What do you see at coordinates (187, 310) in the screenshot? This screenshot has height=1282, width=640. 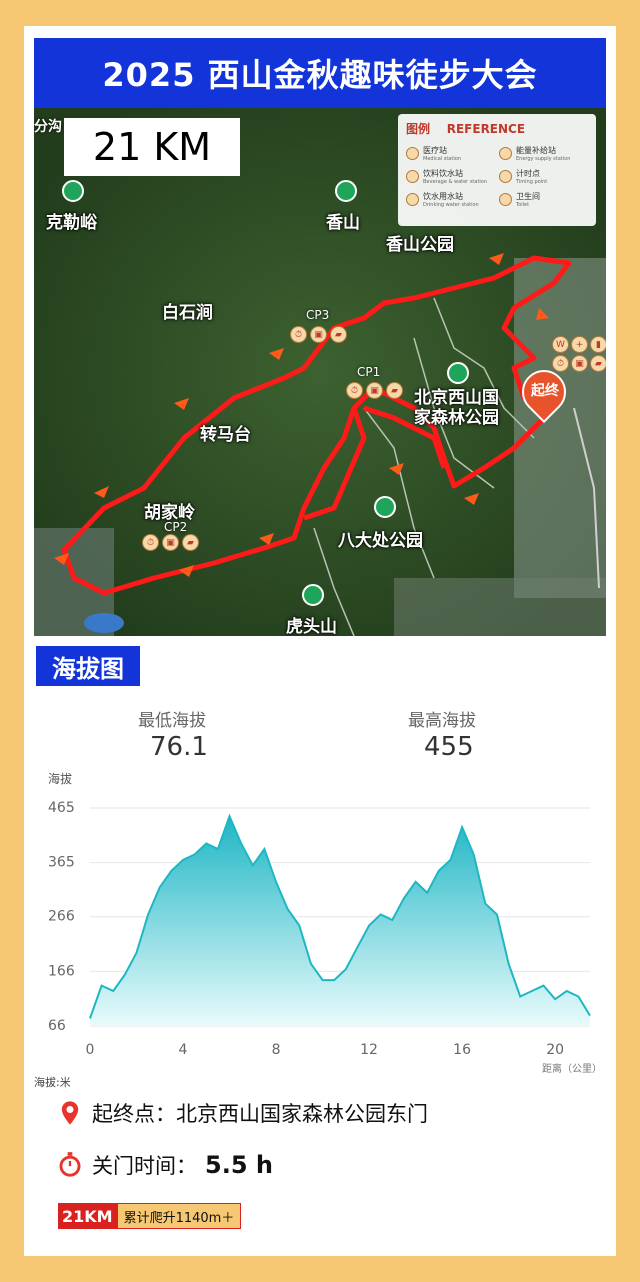 I see `place-baishijian: 白石涧` at bounding box center [187, 310].